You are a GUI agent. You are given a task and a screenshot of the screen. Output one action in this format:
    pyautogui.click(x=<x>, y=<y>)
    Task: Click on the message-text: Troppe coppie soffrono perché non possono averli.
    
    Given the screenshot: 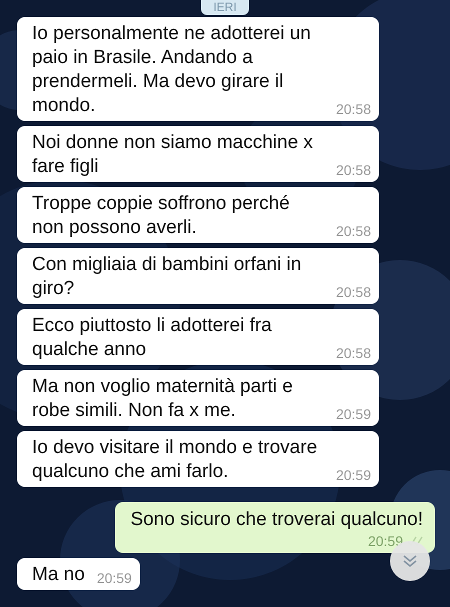 What is the action you would take?
    pyautogui.click(x=161, y=216)
    